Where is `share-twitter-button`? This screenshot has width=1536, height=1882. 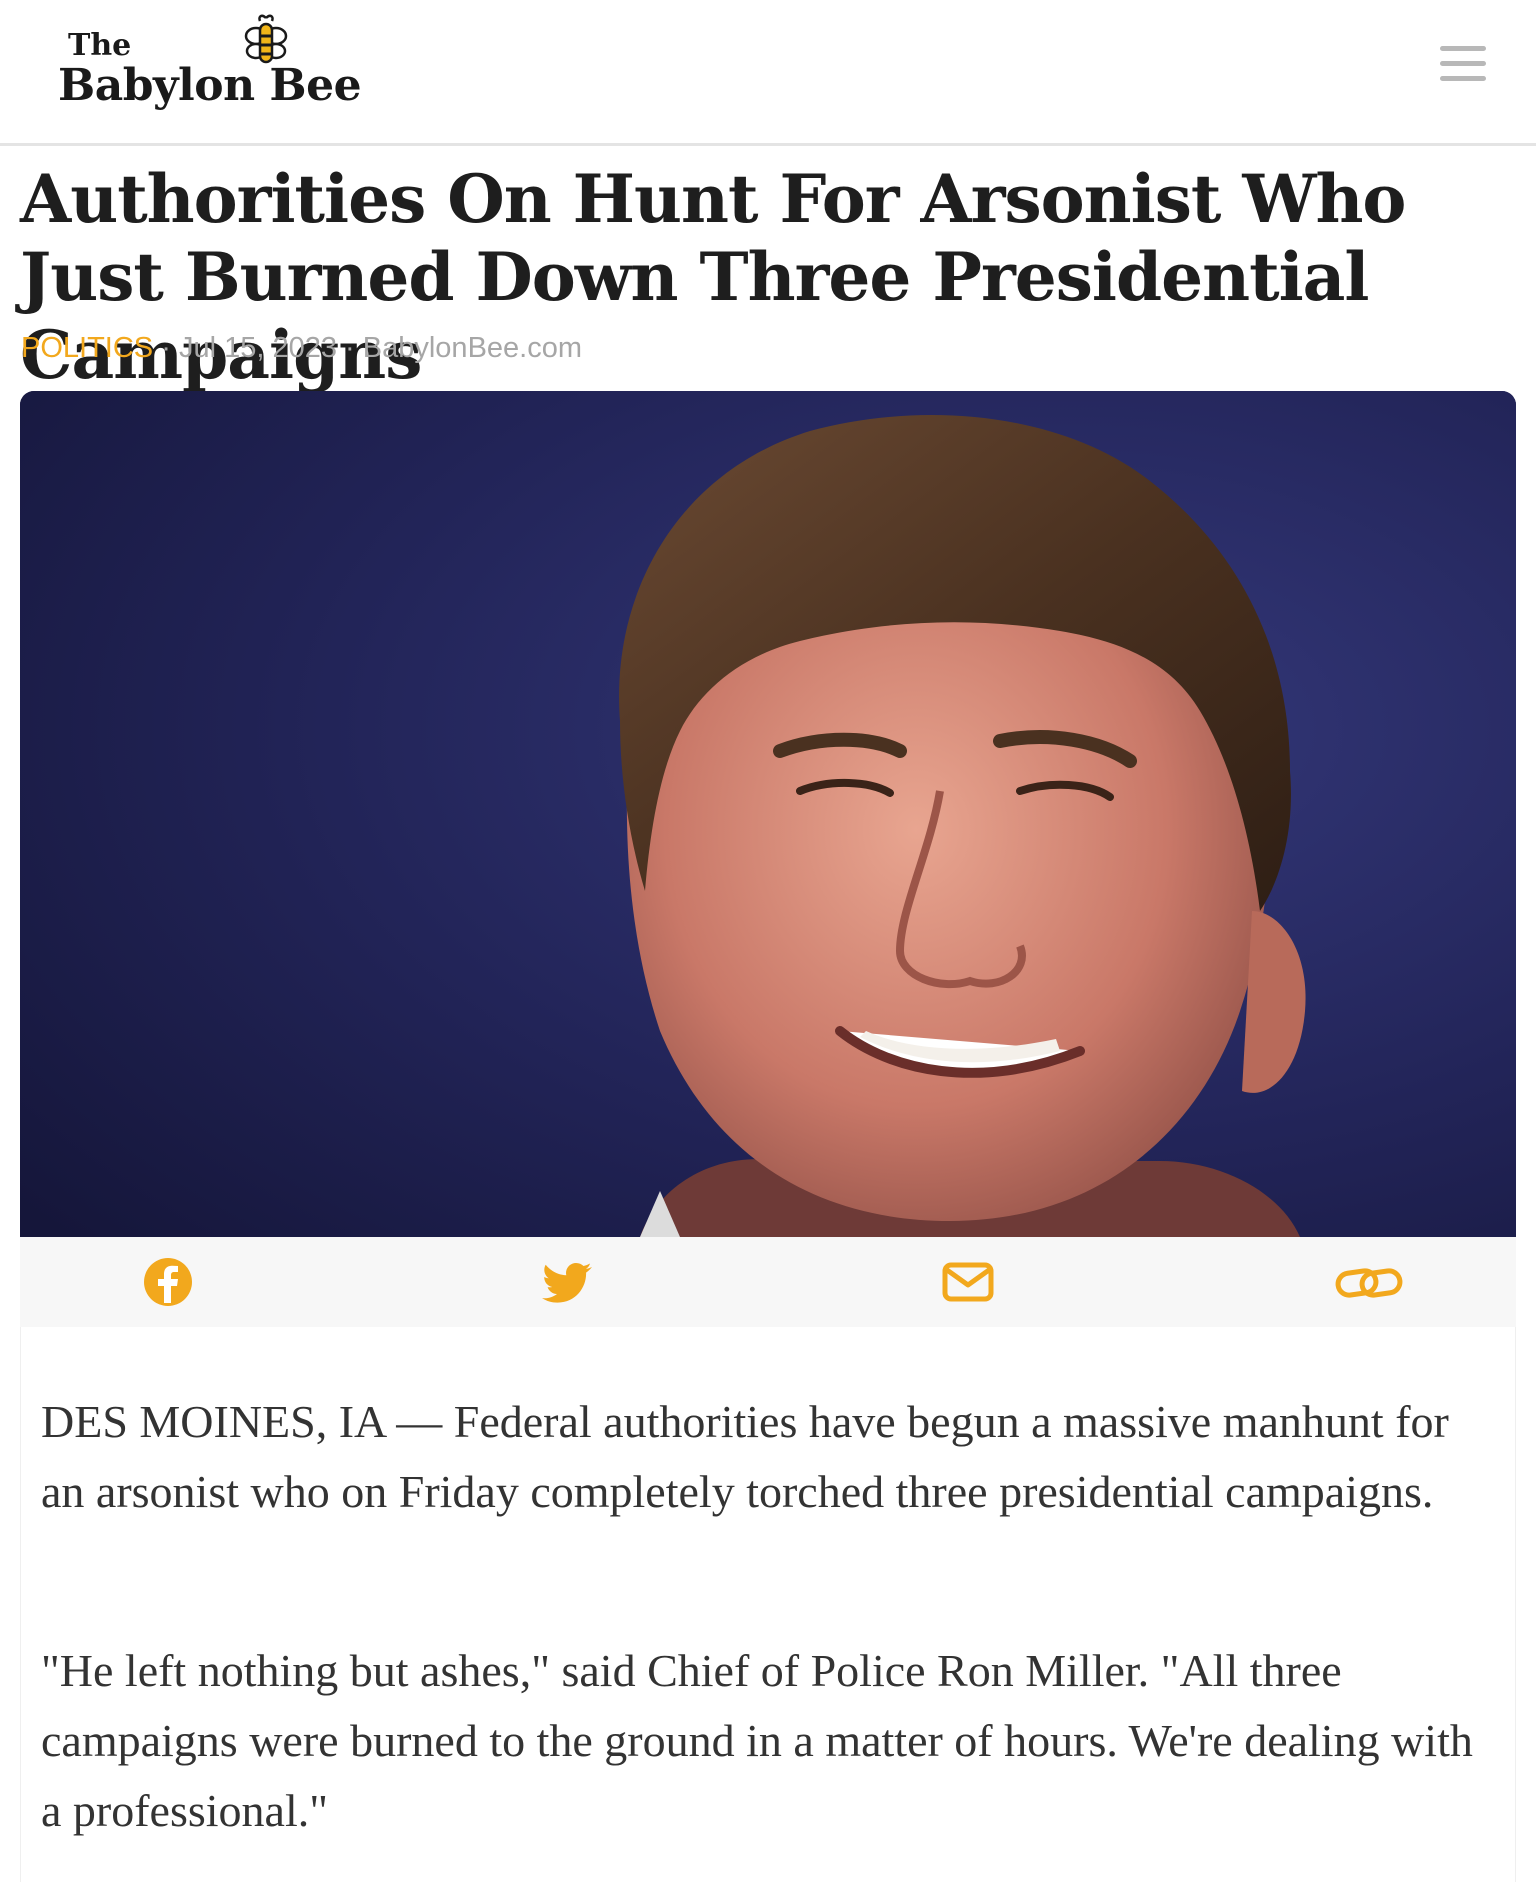 share-twitter-button is located at coordinates (568, 1282).